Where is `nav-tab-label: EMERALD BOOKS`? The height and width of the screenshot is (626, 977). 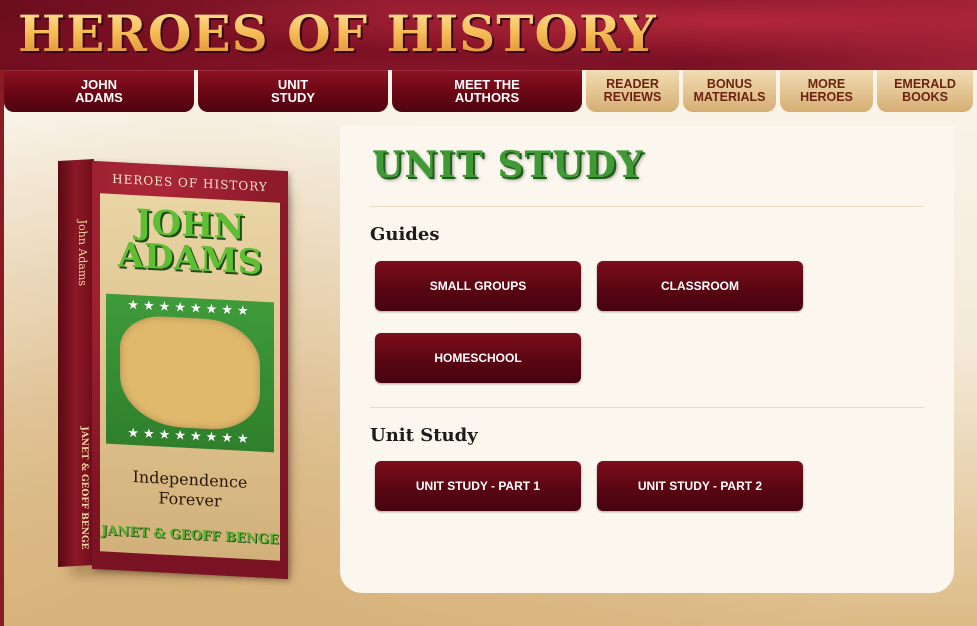
nav-tab-label: EMERALD BOOKS is located at coordinates (925, 90).